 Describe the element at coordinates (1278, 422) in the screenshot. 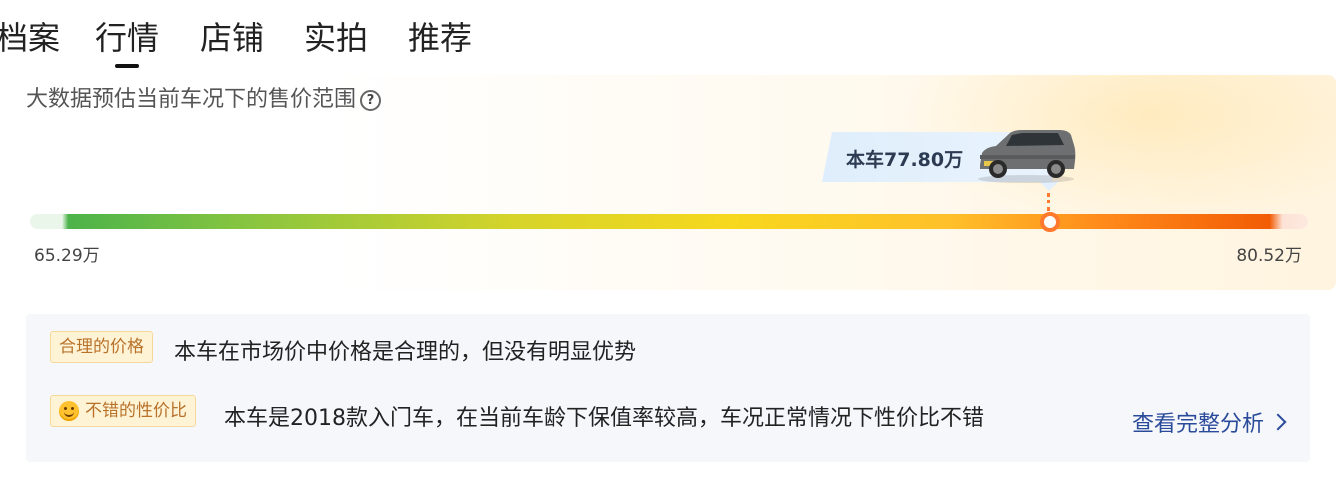

I see `chevron-right-icon` at that location.